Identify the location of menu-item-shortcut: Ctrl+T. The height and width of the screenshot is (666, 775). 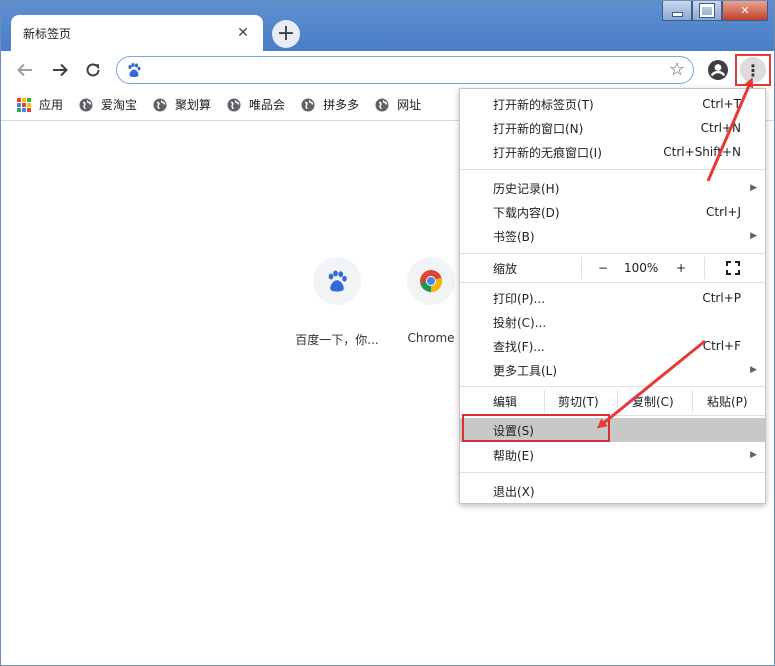
(721, 104).